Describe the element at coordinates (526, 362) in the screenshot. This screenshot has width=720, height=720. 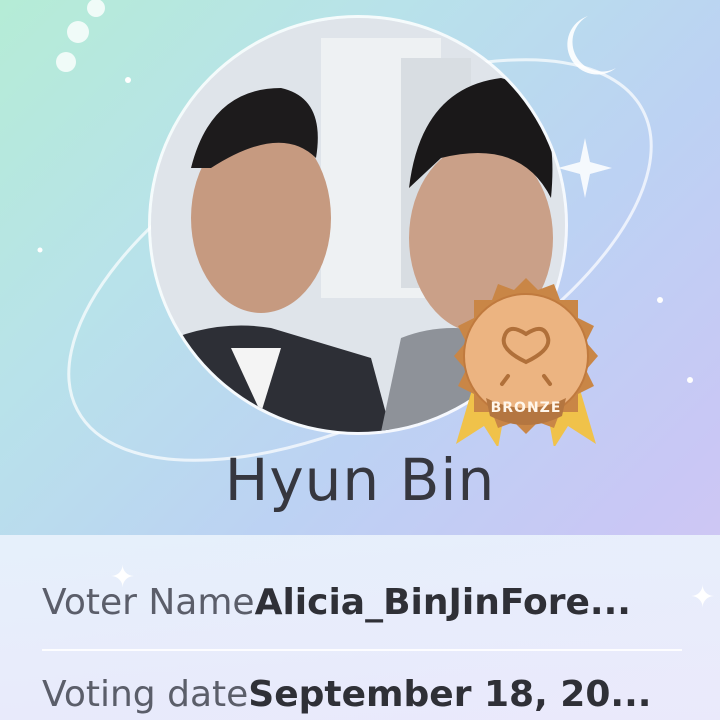
I see `bronze-badge: BRONZE` at that location.